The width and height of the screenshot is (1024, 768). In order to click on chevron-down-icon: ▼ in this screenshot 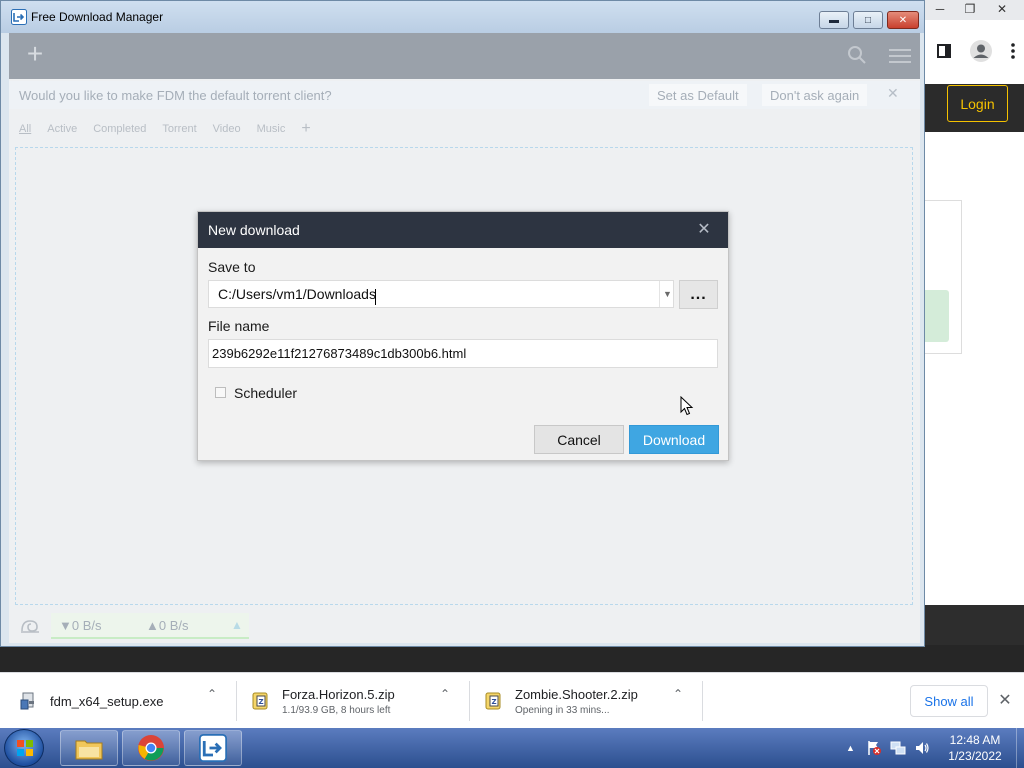, I will do `click(667, 294)`.